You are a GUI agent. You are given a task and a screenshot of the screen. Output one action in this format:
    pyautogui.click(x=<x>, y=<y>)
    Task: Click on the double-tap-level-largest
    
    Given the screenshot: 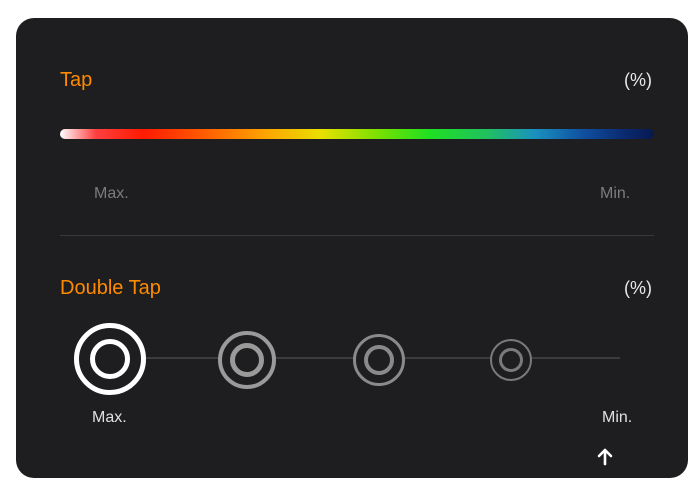 What is the action you would take?
    pyautogui.click(x=110, y=359)
    